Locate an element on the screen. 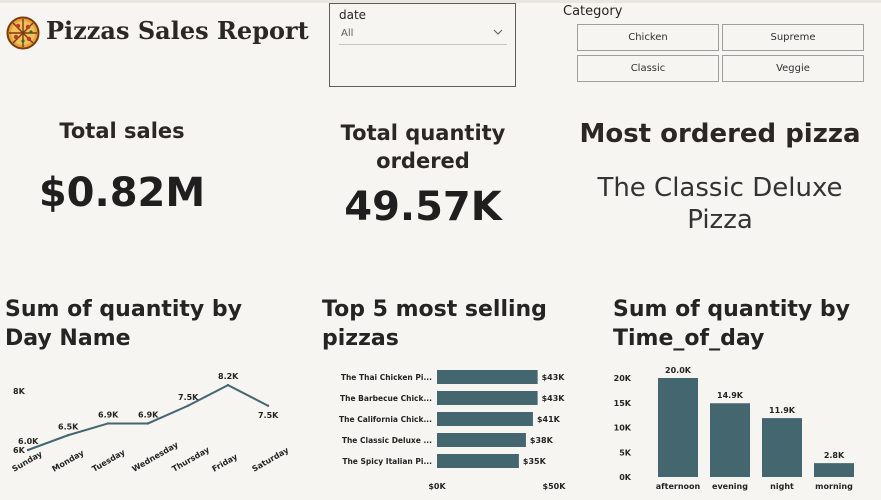 The width and height of the screenshot is (881, 500). day-category-label: Saturday is located at coordinates (271, 459).